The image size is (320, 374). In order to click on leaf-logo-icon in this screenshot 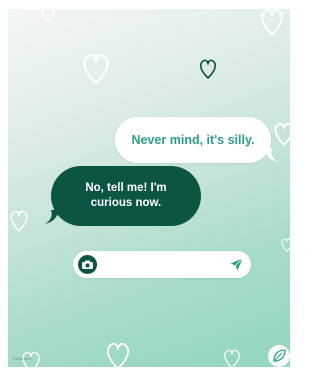, I will do `click(279, 355)`.